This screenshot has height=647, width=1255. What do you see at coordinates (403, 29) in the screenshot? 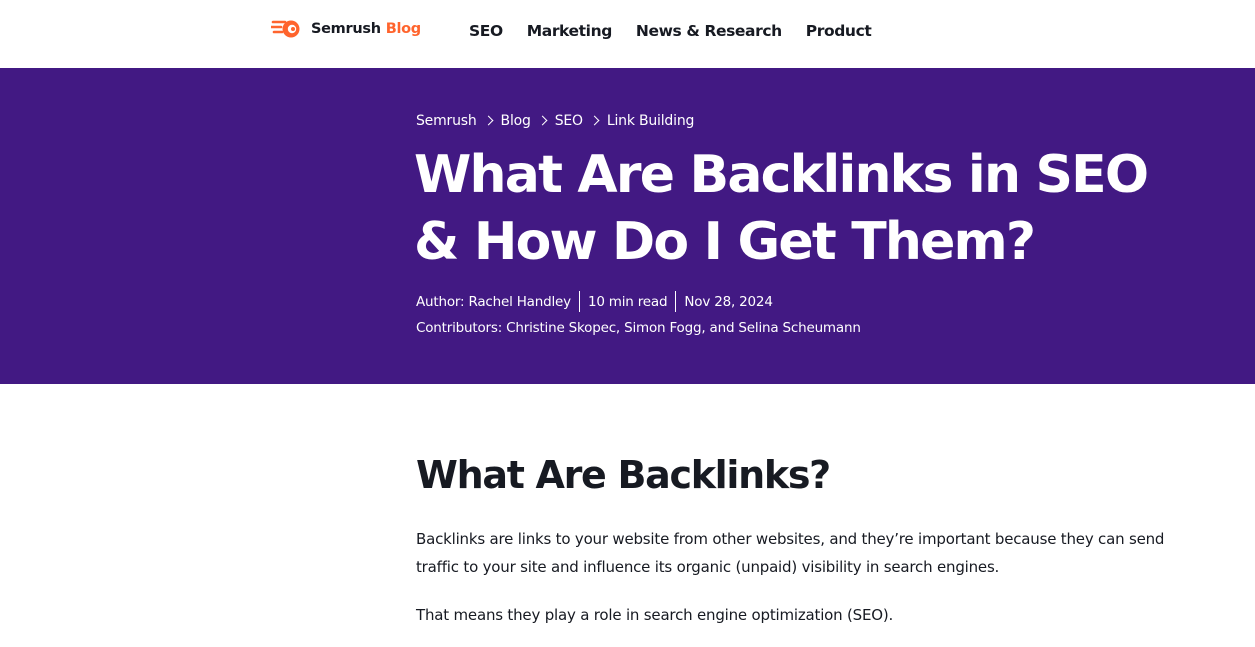
I see `brand-accent: Blog` at bounding box center [403, 29].